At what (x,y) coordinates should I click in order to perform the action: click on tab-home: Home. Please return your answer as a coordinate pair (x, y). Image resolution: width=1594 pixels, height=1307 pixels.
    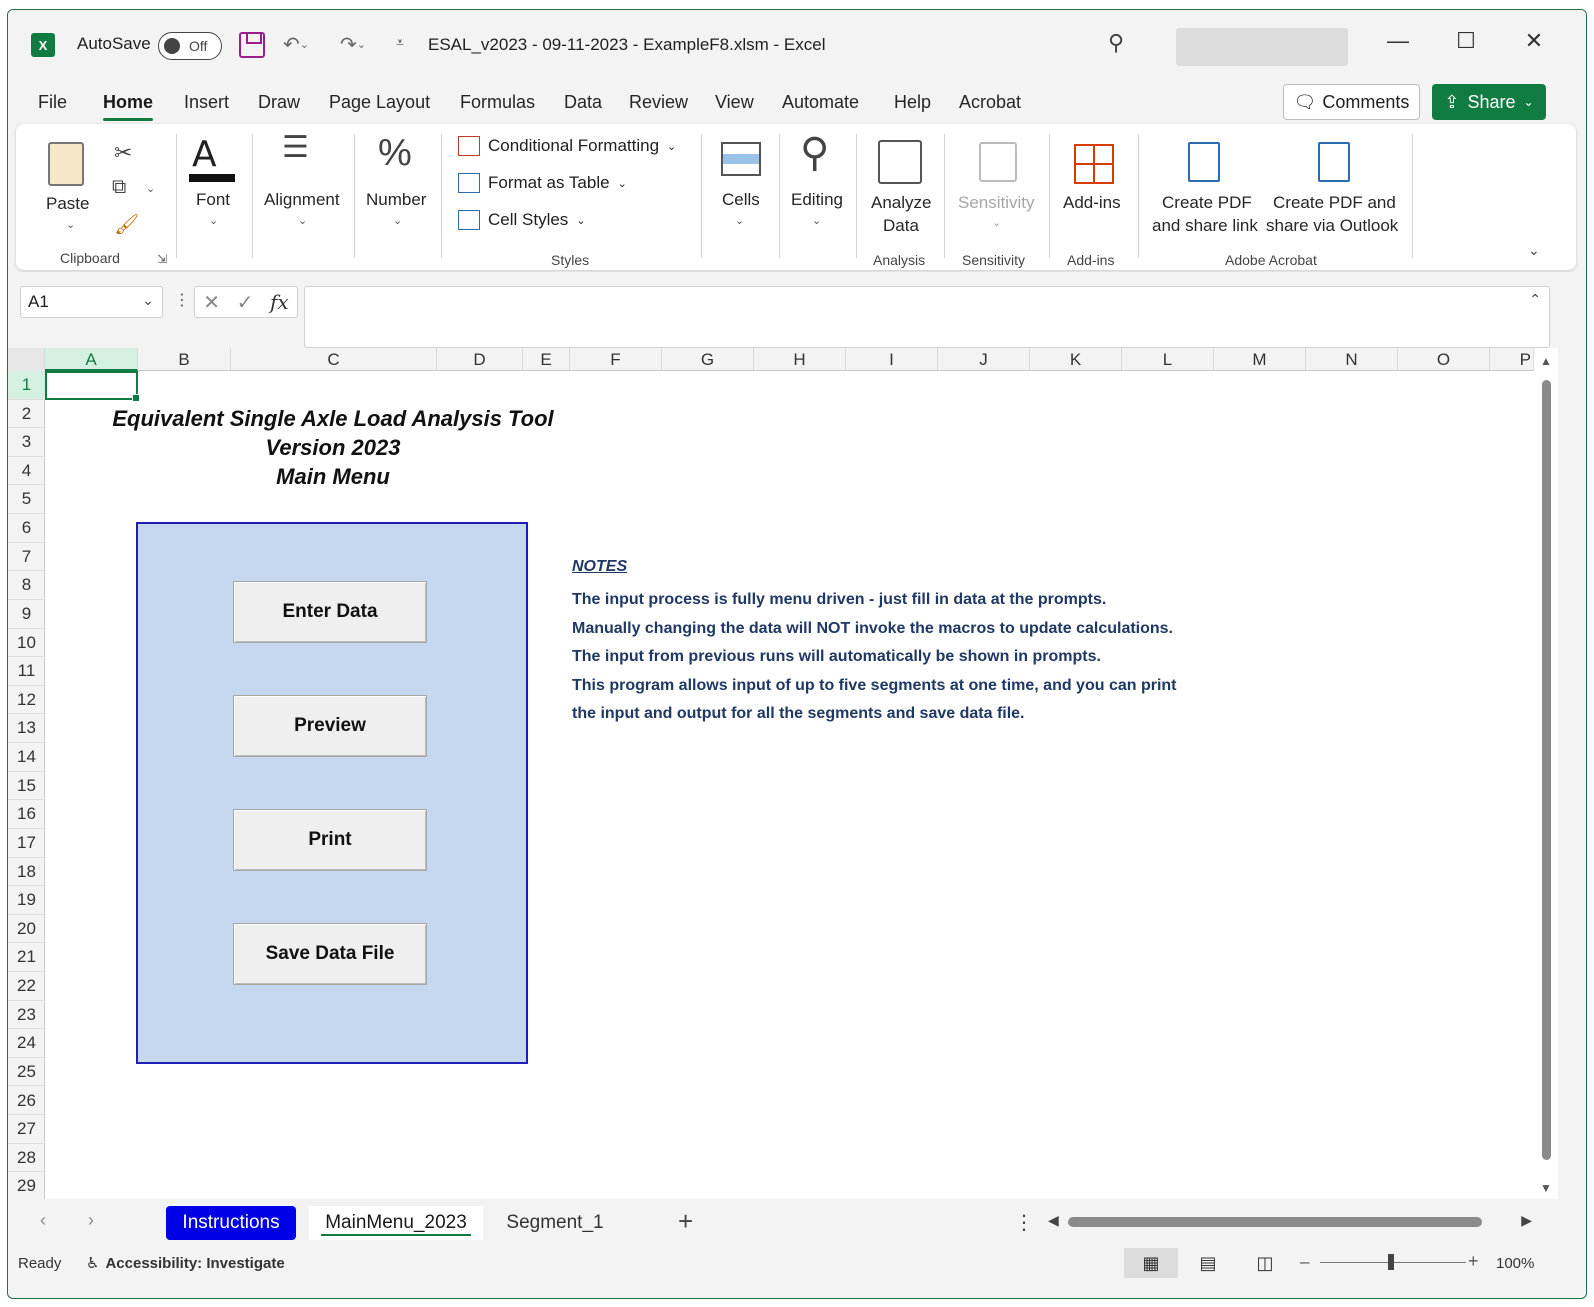
    Looking at the image, I should click on (128, 106).